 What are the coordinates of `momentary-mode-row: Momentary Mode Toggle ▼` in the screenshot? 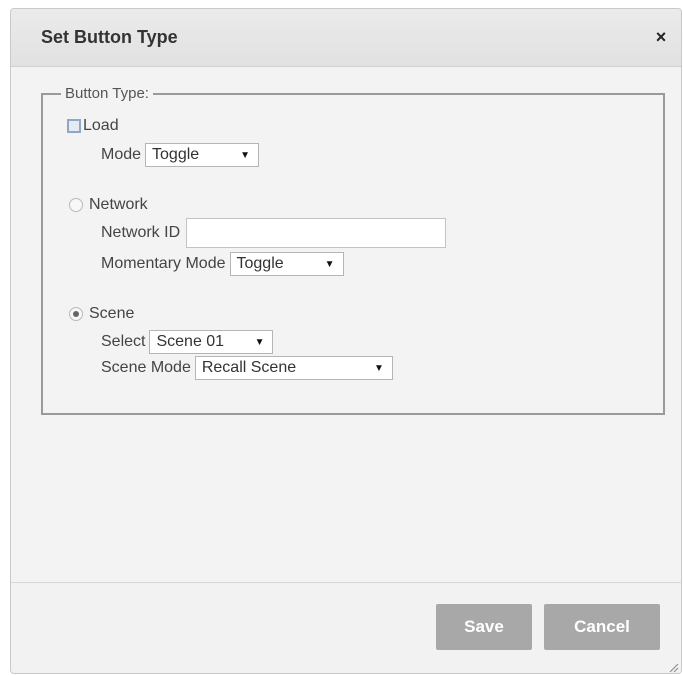 It's located at (222, 264).